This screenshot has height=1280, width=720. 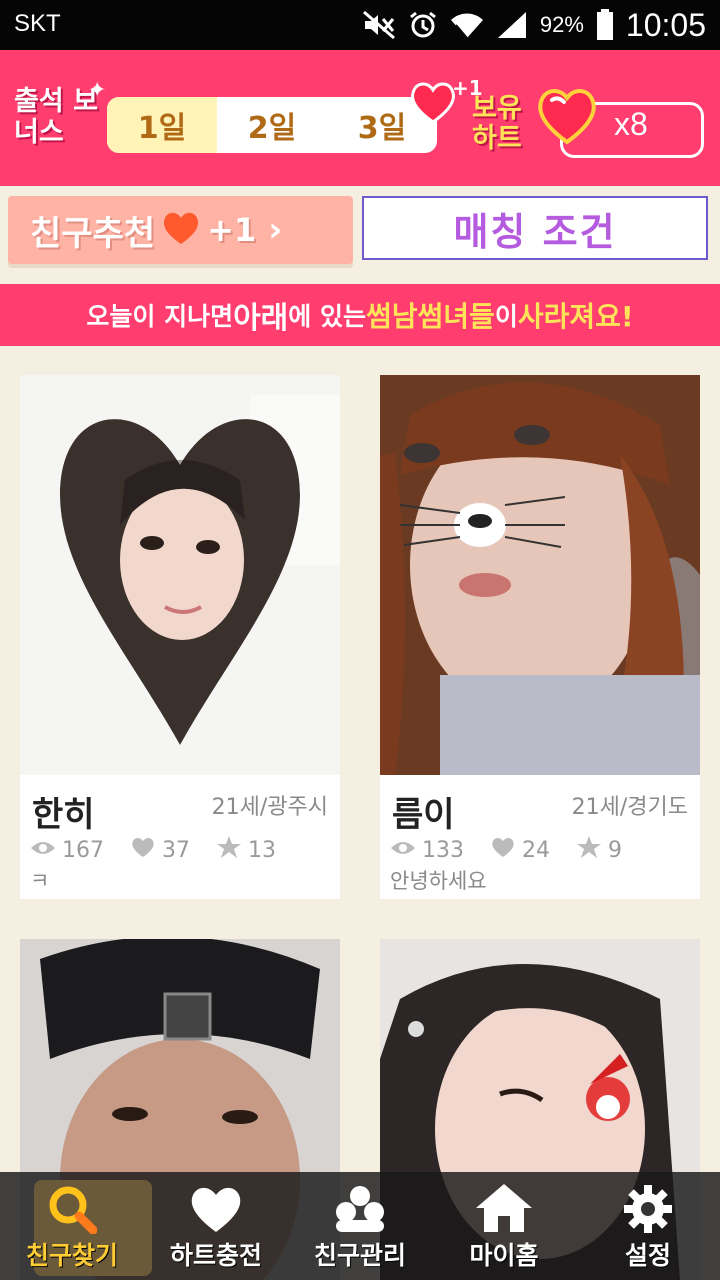 I want to click on status-bar: SKT 92% 10:05, so click(x=360, y=25).